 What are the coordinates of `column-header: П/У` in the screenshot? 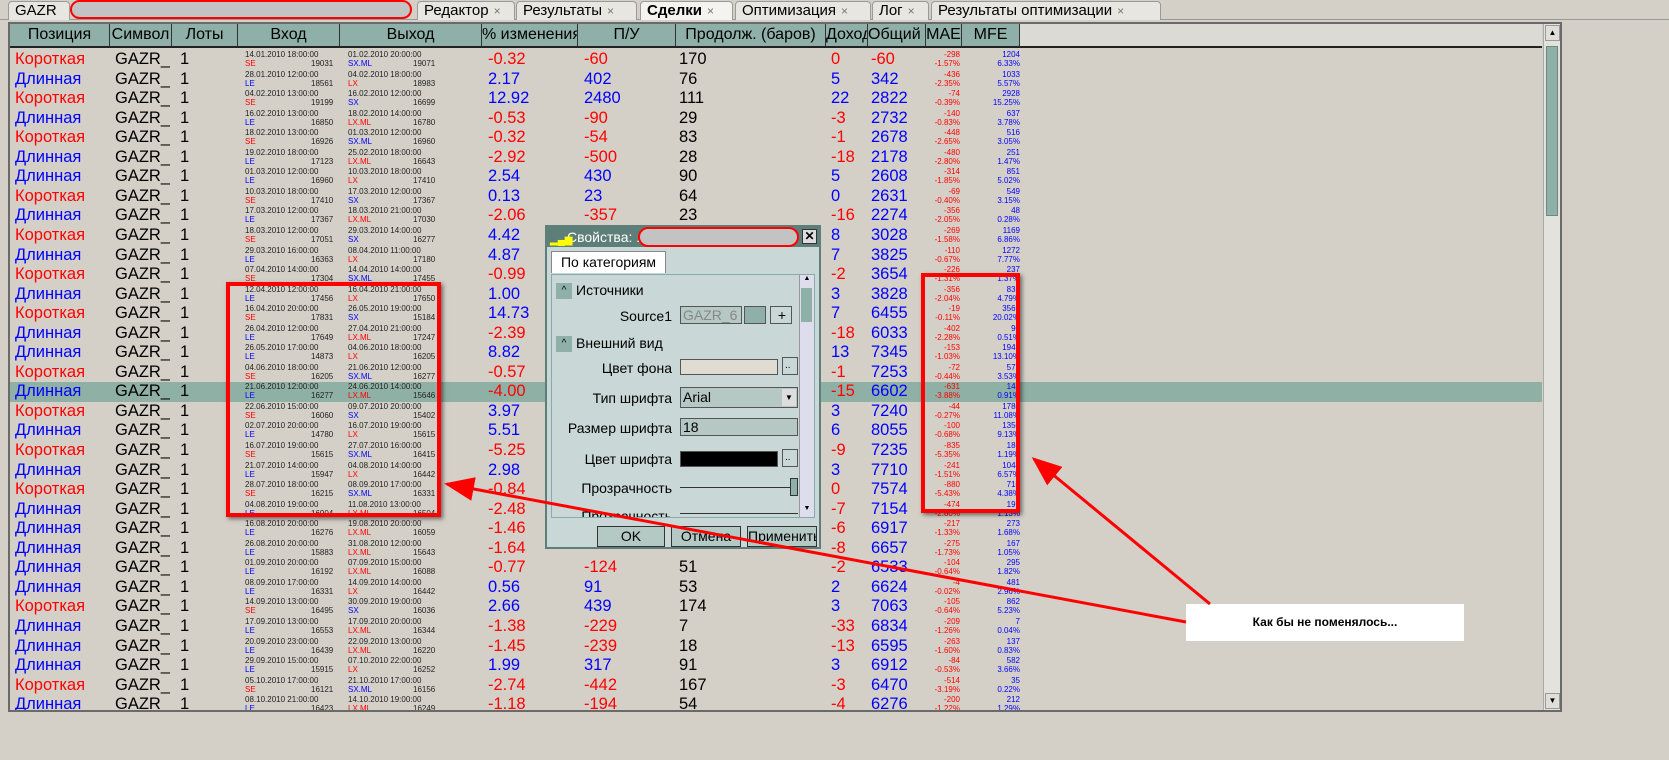 It's located at (627, 35).